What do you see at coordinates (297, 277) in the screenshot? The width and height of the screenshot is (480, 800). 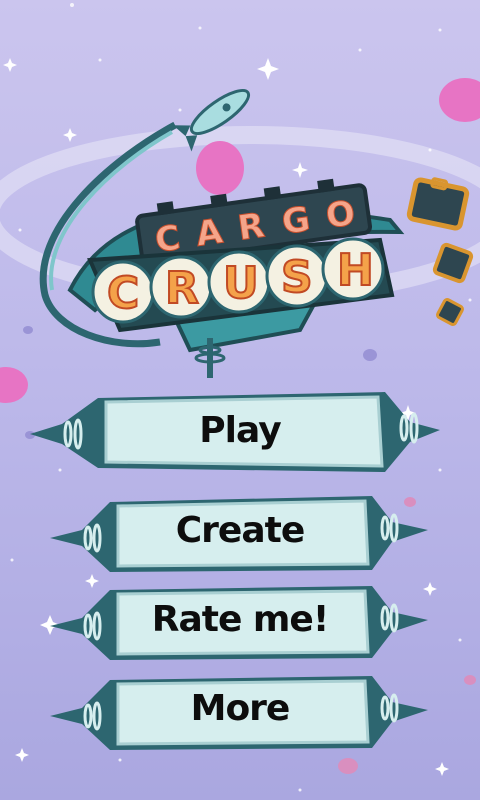 I see `title-letter: S` at bounding box center [297, 277].